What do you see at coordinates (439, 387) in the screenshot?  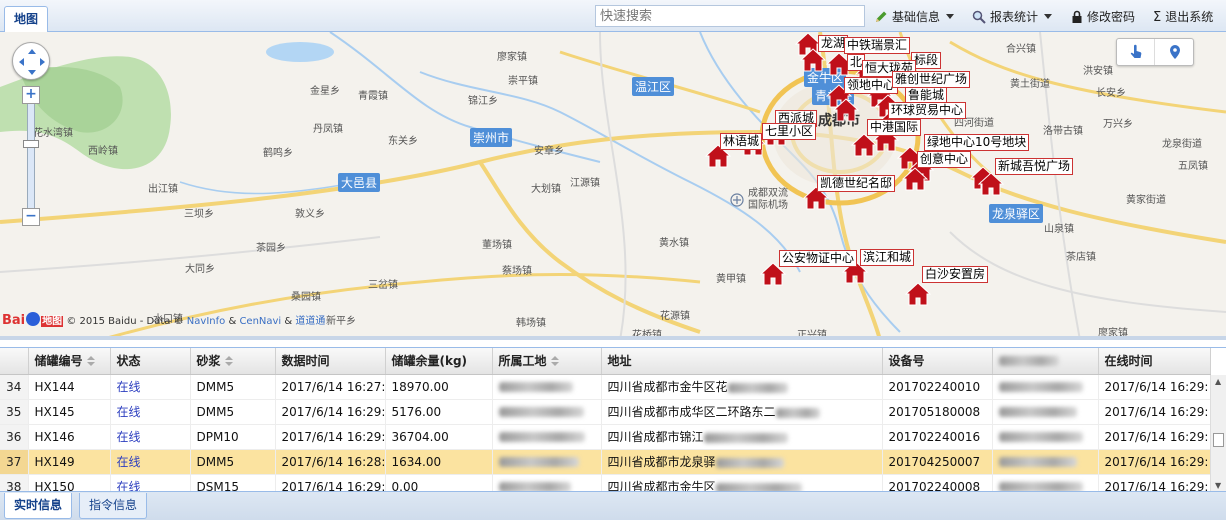 I see `amount-cell: 18970.00` at bounding box center [439, 387].